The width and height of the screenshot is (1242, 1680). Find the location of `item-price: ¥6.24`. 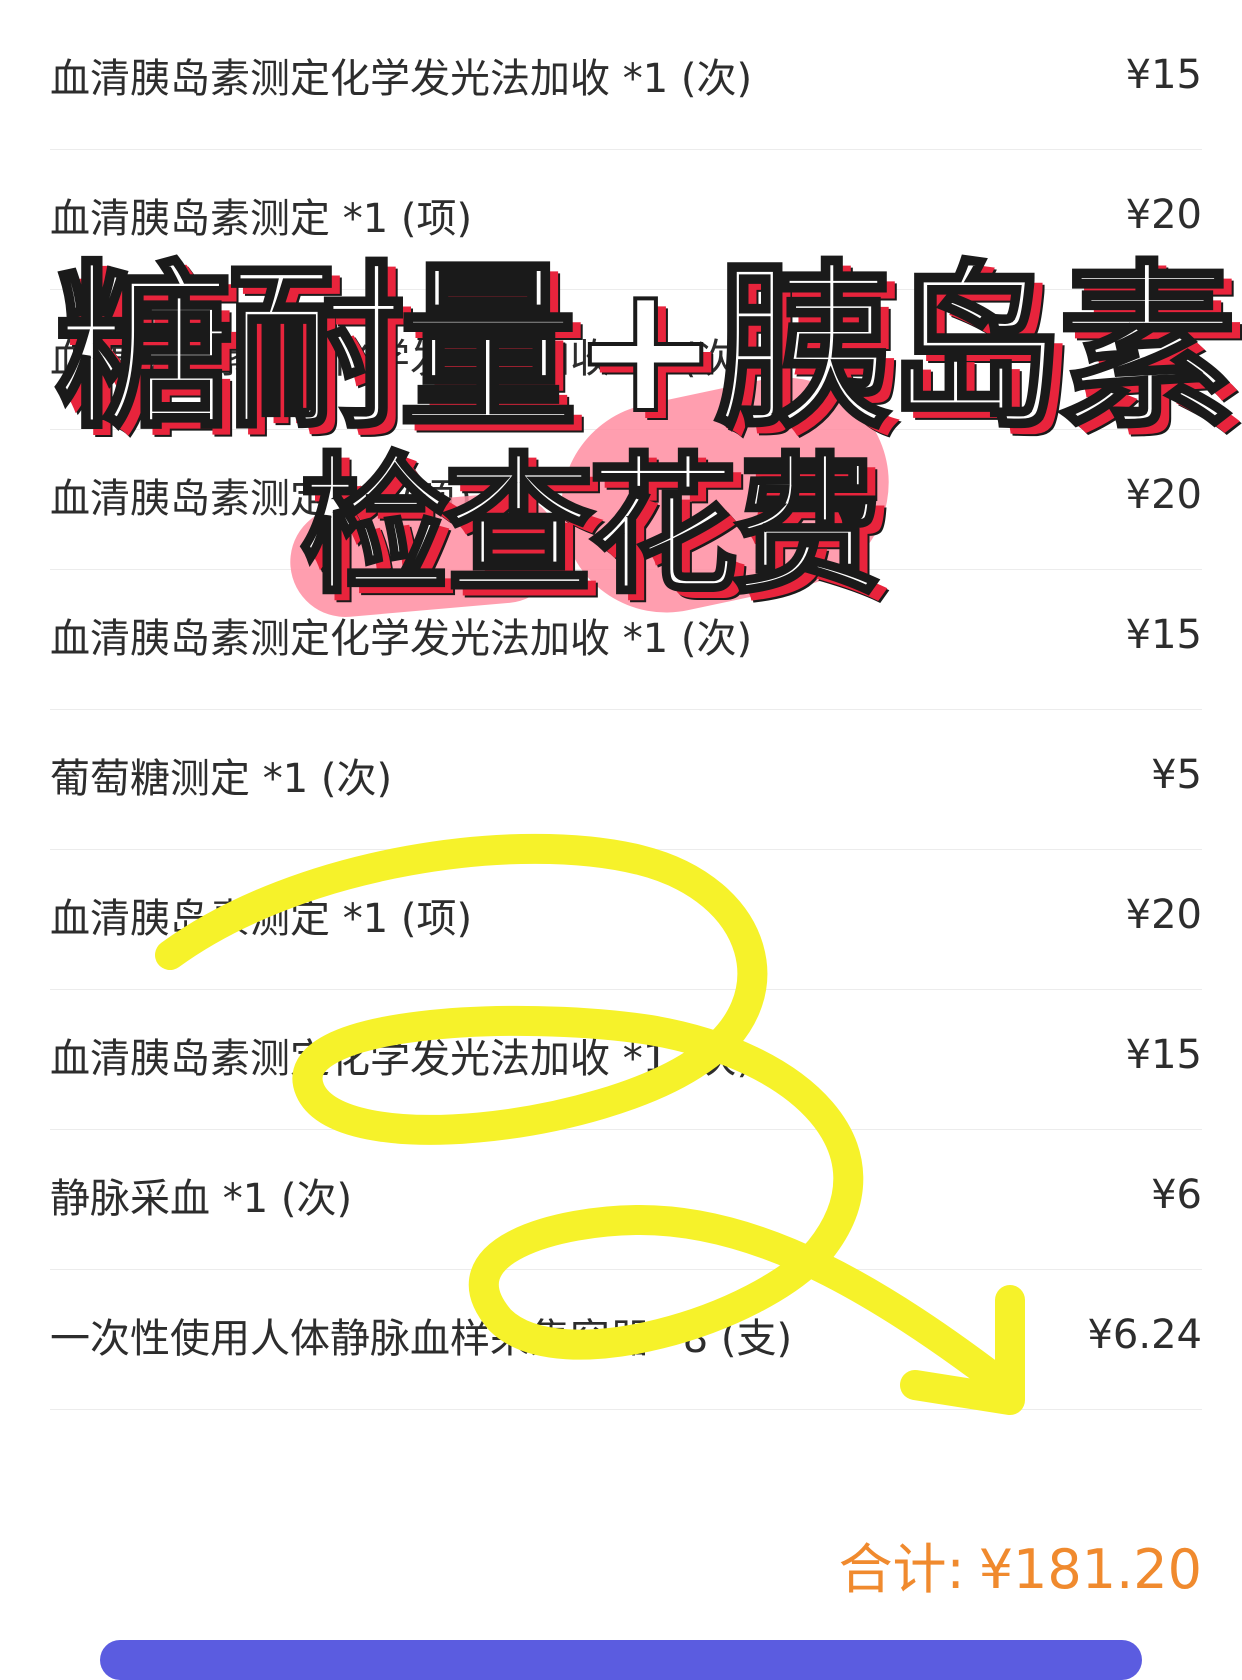

item-price: ¥6.24 is located at coordinates (1144, 1334).